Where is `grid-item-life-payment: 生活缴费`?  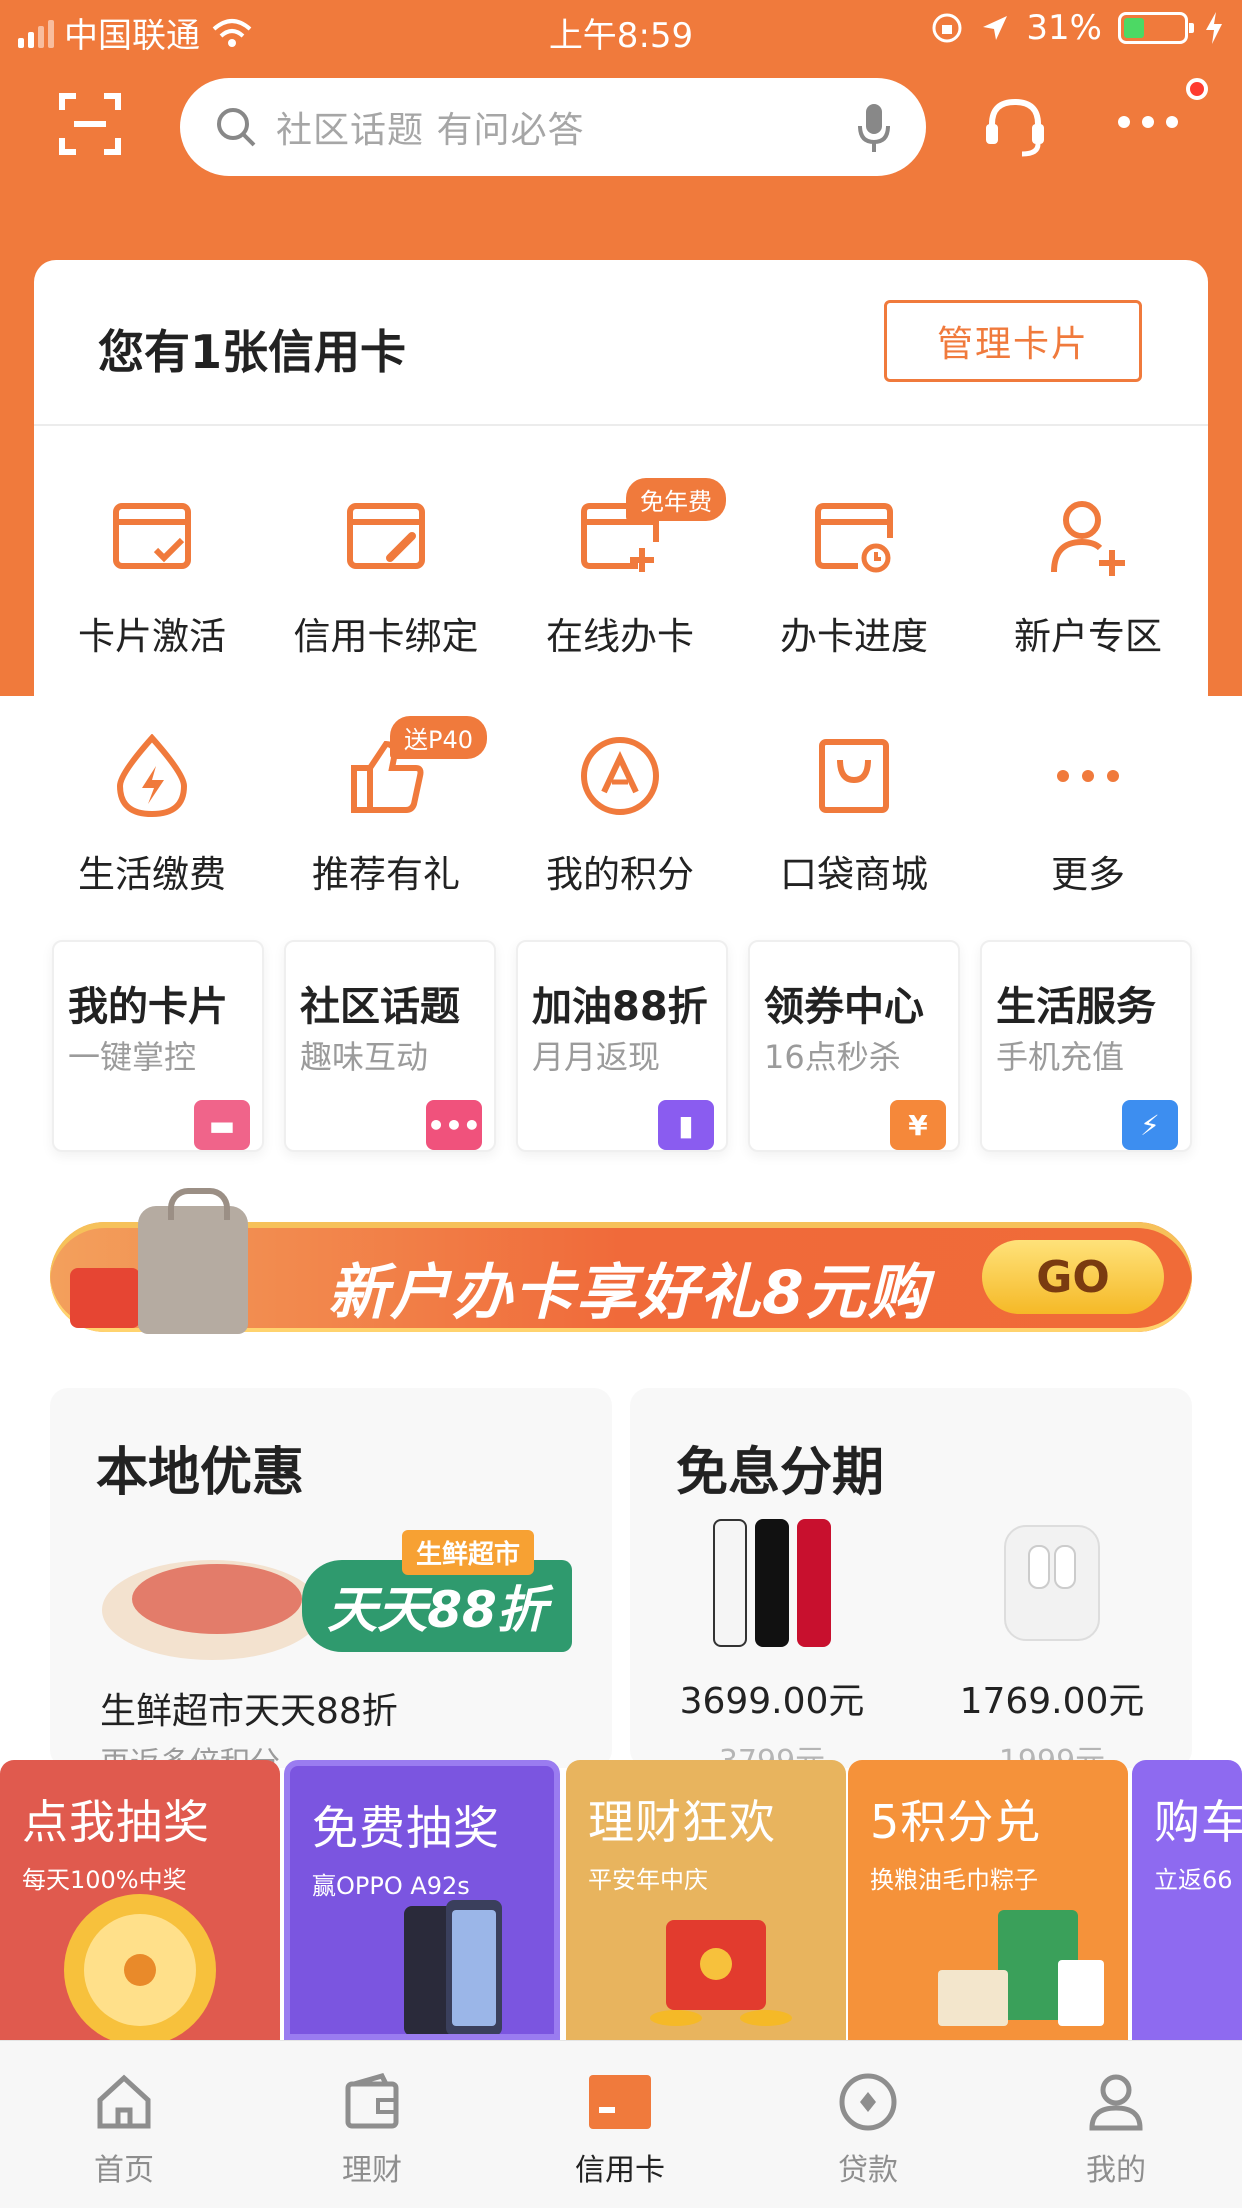 grid-item-life-payment: 生活缴费 is located at coordinates (152, 812).